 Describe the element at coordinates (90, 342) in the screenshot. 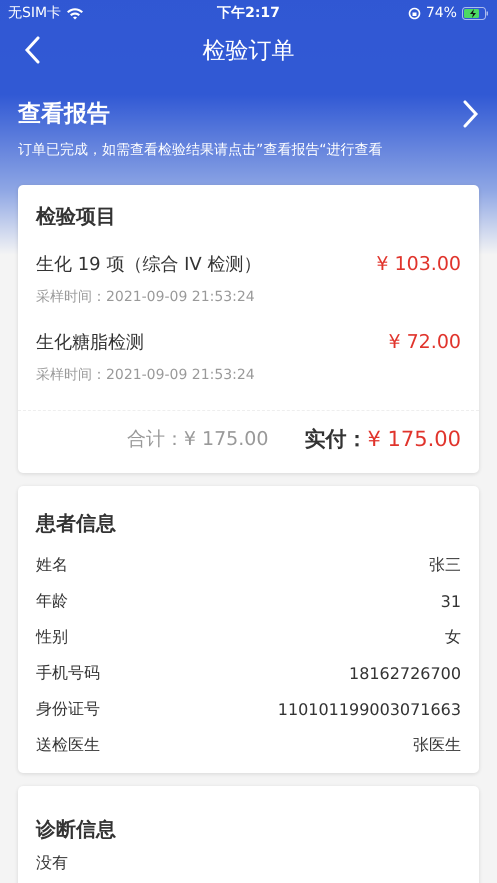

I see `test-name: 生化糖脂检测` at that location.